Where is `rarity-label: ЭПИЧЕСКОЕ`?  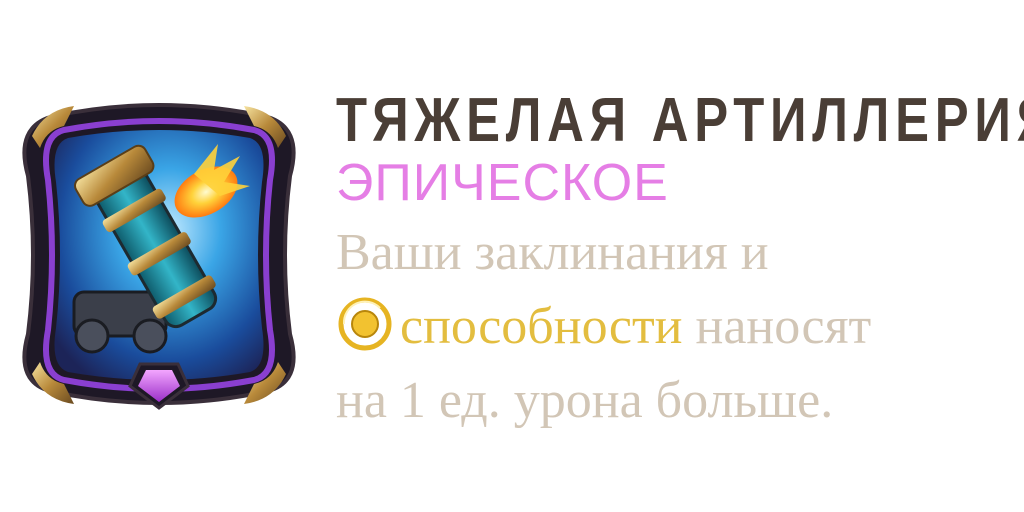 rarity-label: ЭПИЧЕСКОЕ is located at coordinates (502, 183).